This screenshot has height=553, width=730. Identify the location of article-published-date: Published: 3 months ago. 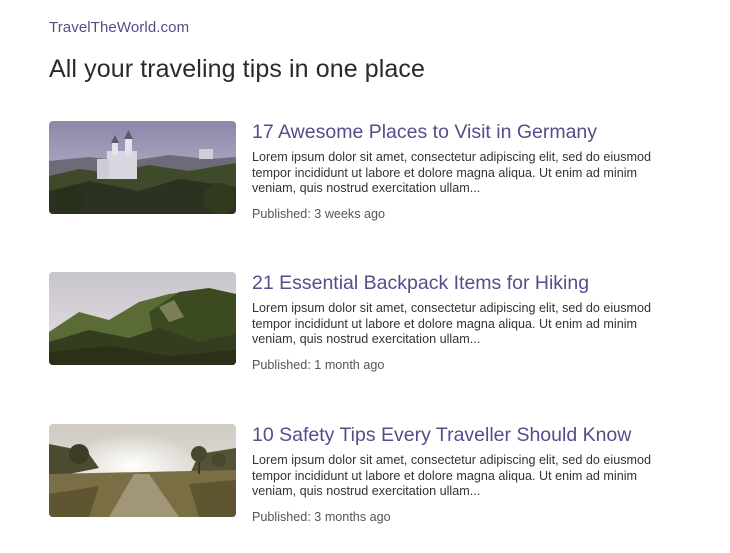
(321, 516).